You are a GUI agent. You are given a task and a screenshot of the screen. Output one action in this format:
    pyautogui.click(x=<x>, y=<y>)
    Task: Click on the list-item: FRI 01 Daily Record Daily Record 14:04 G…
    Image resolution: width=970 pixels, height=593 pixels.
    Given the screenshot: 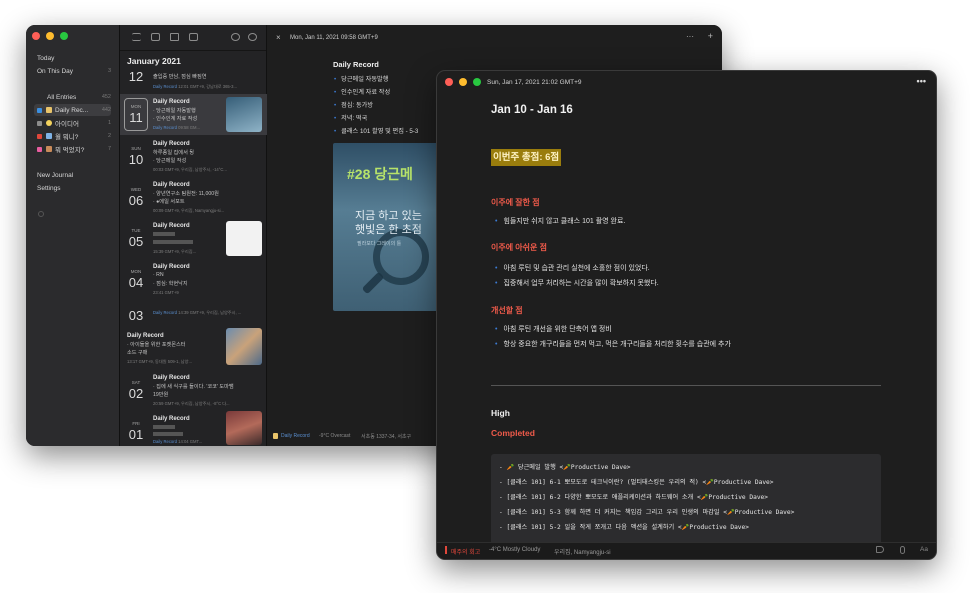 What is the action you would take?
    pyautogui.click(x=193, y=428)
    